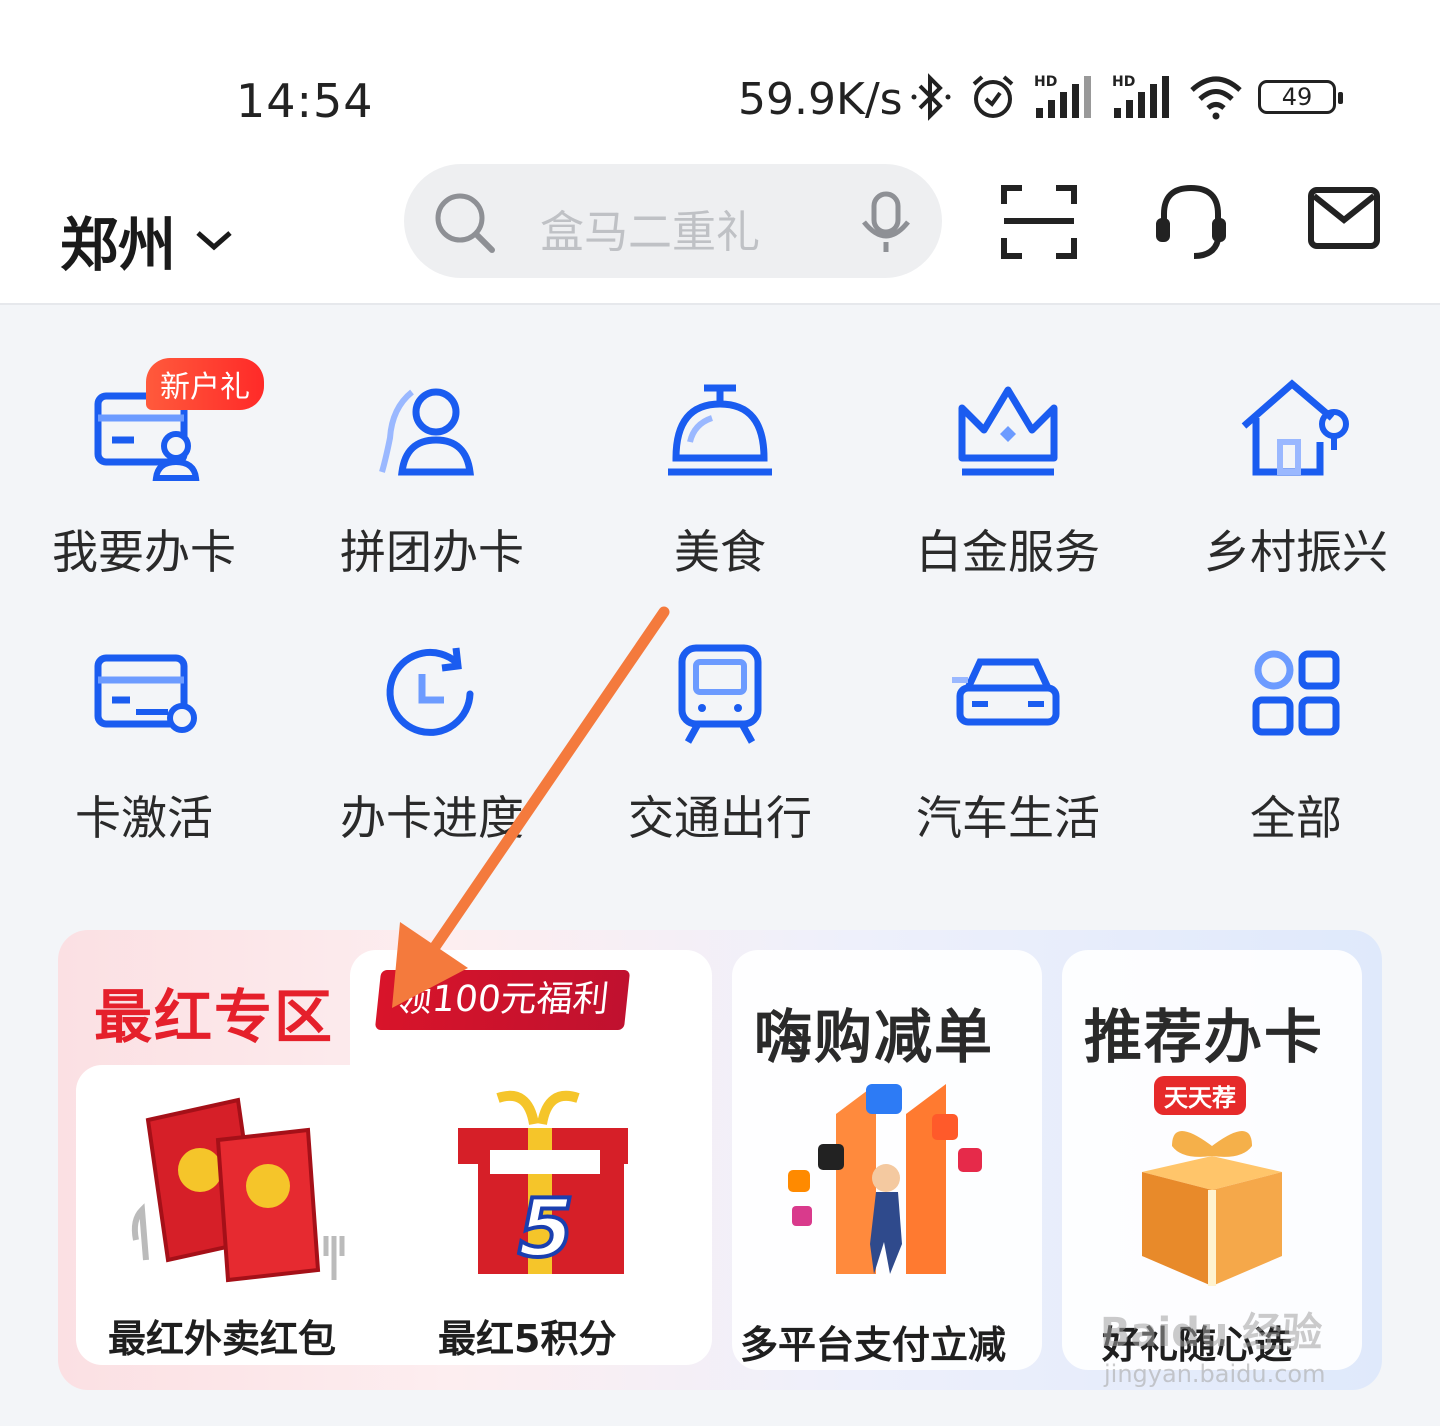 The image size is (1440, 1426). I want to click on promo-caption: 最红5积分, so click(527, 1339).